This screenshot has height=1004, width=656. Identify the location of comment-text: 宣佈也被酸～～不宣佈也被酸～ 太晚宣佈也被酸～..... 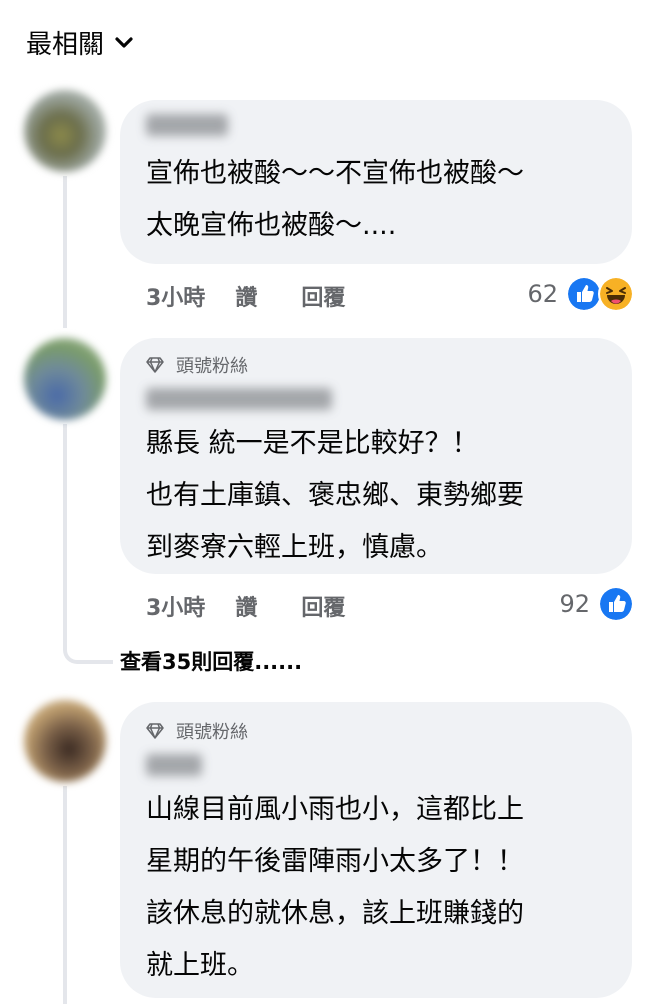
(376, 200).